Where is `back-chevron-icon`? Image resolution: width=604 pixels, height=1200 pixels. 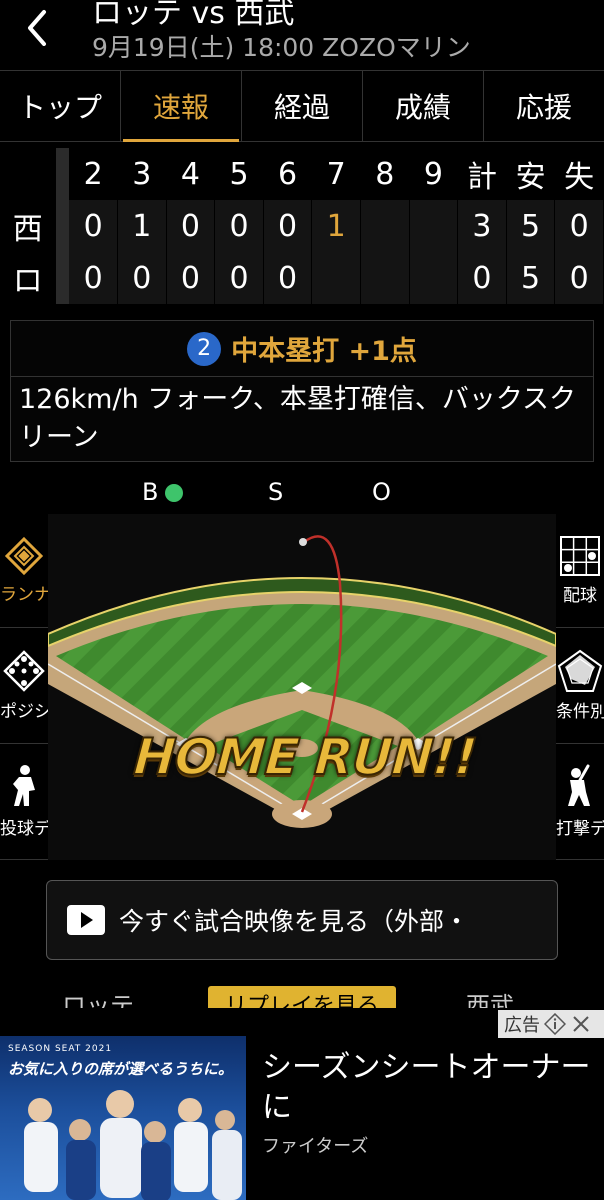
back-chevron-icon is located at coordinates (38, 26).